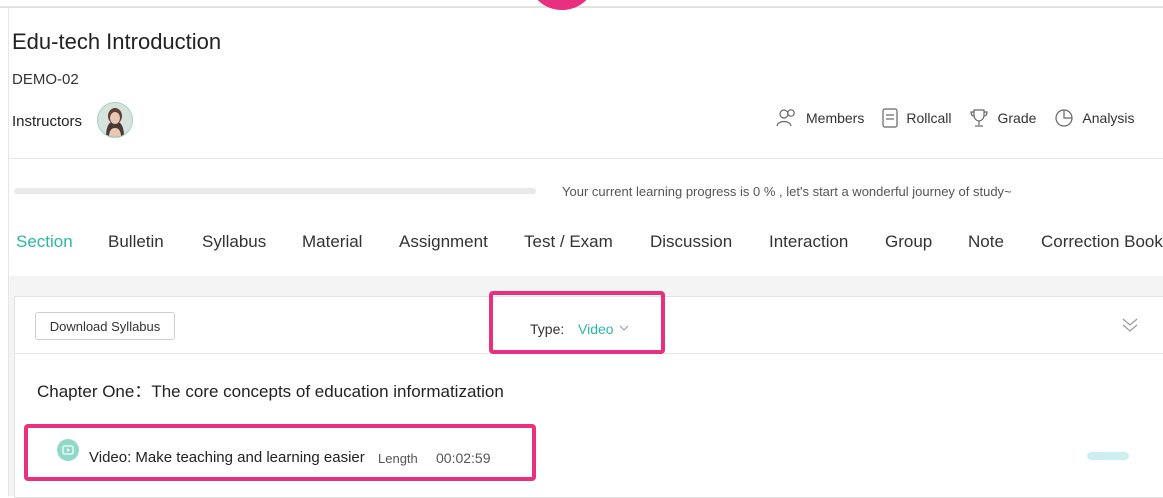  I want to click on header-divider, so click(586, 158).